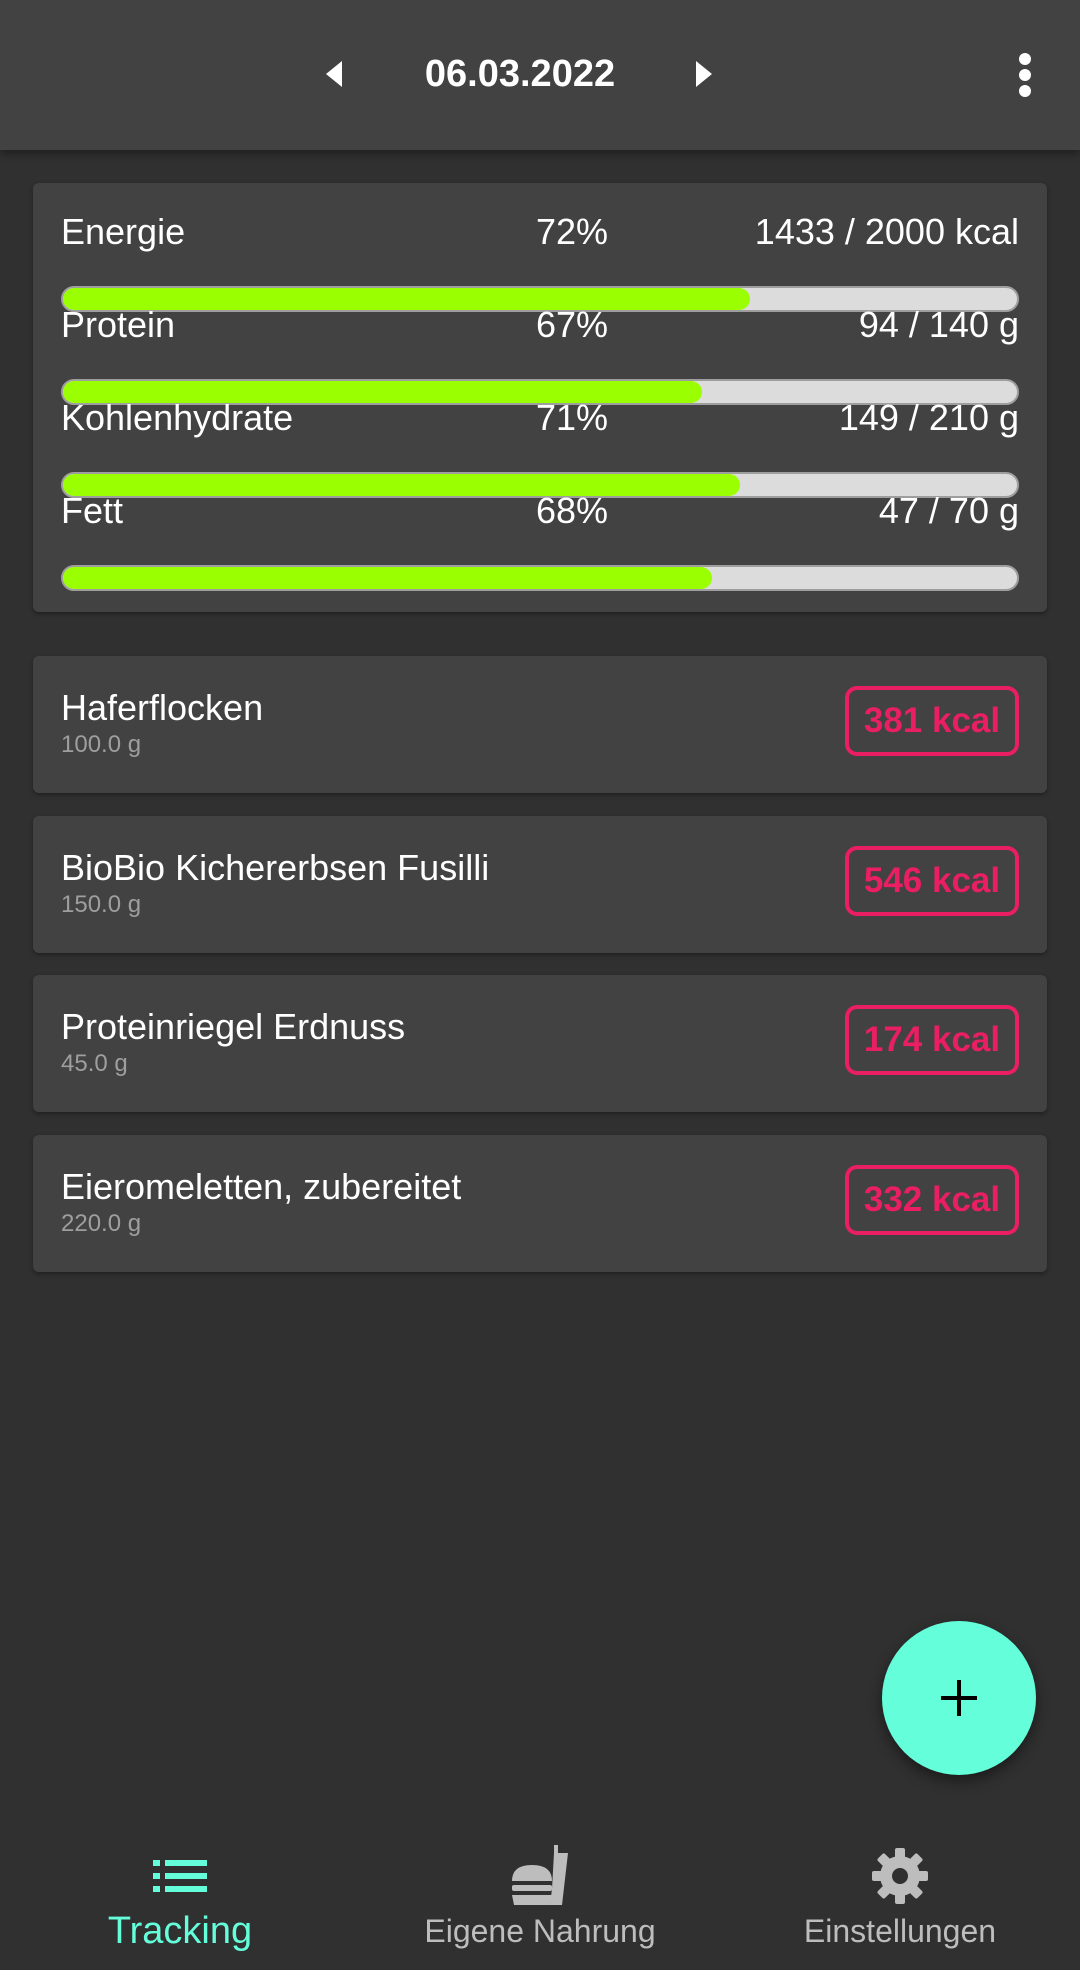 This screenshot has width=1080, height=1970. What do you see at coordinates (540, 540) in the screenshot?
I see `nutrient-row-fat: Fett 68% 47 / 70 g` at bounding box center [540, 540].